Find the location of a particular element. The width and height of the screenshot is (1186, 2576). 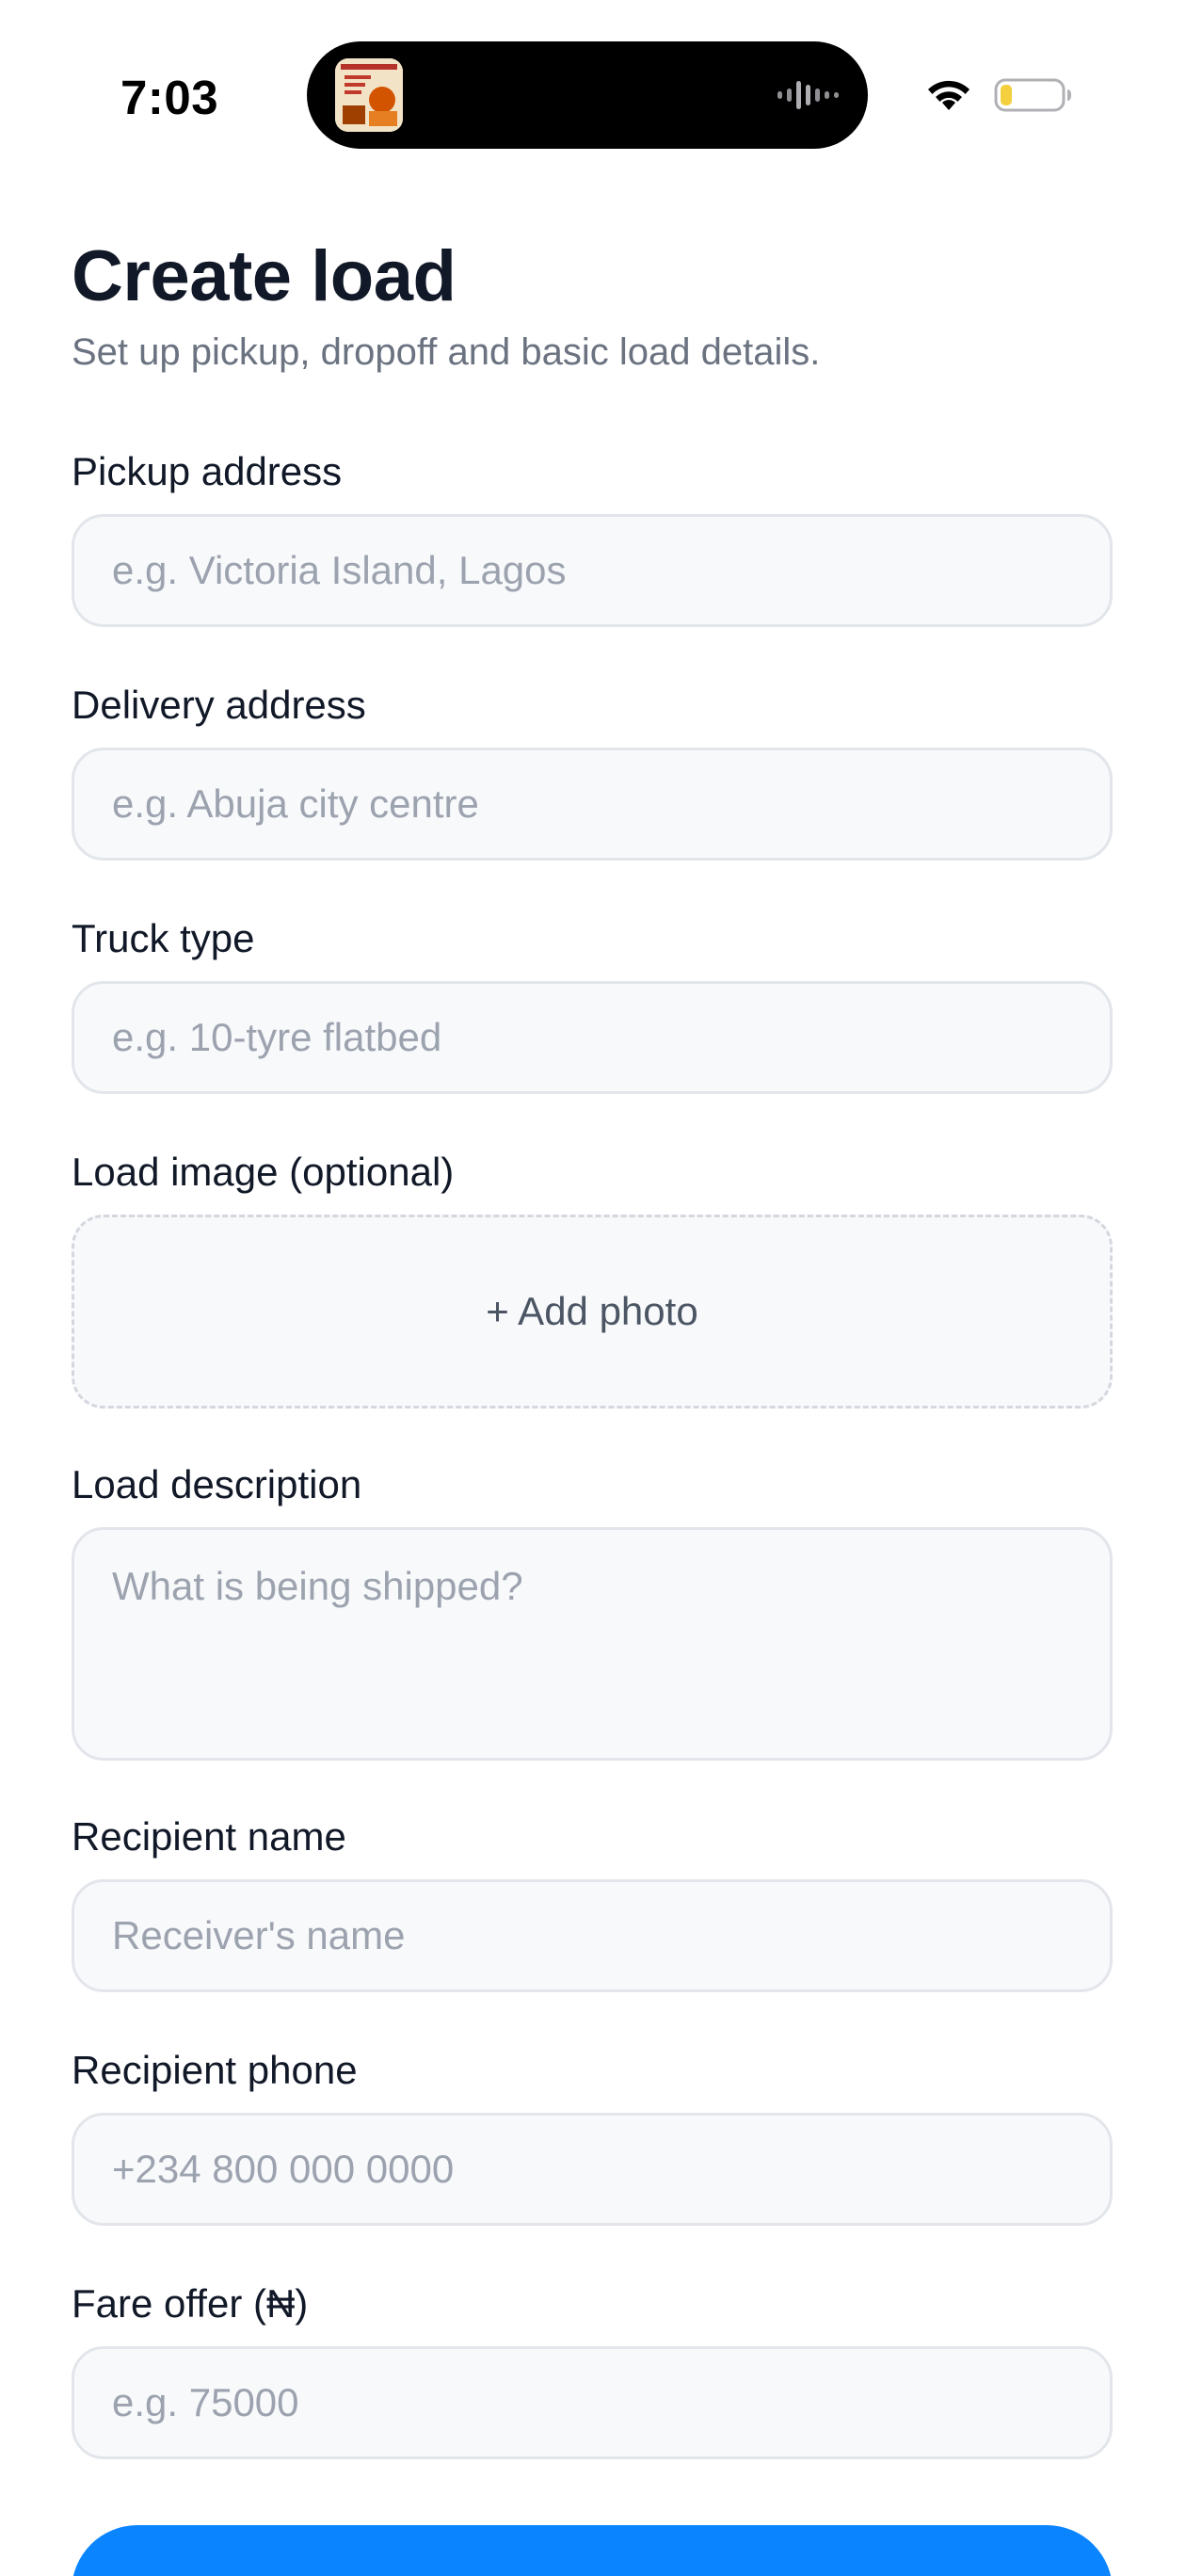

create-load-submit-button is located at coordinates (592, 2550).